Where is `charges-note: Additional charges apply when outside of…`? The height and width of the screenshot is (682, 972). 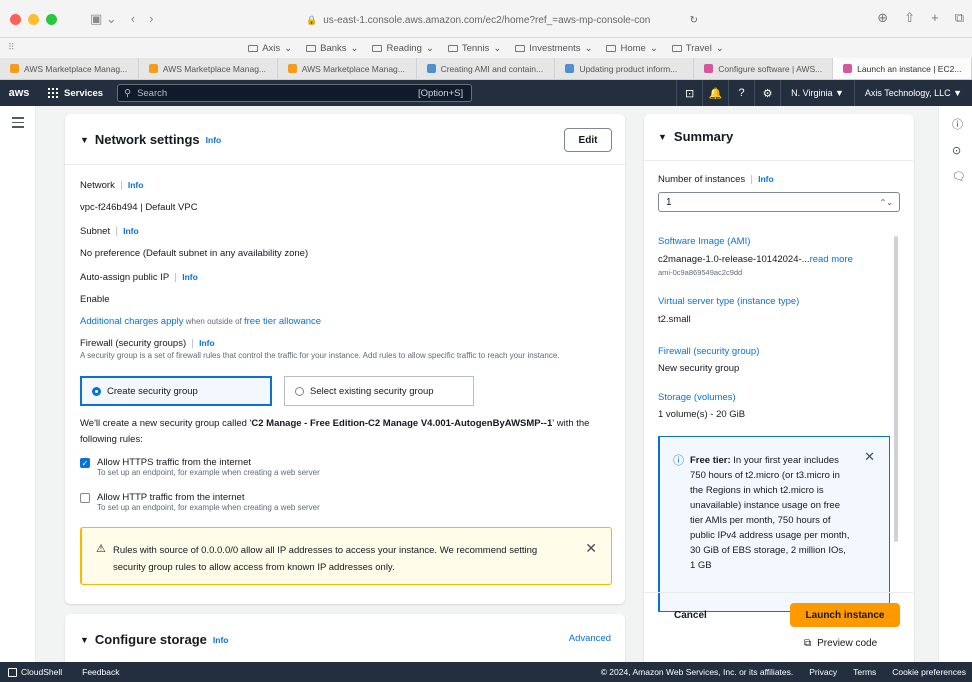
charges-note: Additional charges apply when outside of… is located at coordinates (201, 321).